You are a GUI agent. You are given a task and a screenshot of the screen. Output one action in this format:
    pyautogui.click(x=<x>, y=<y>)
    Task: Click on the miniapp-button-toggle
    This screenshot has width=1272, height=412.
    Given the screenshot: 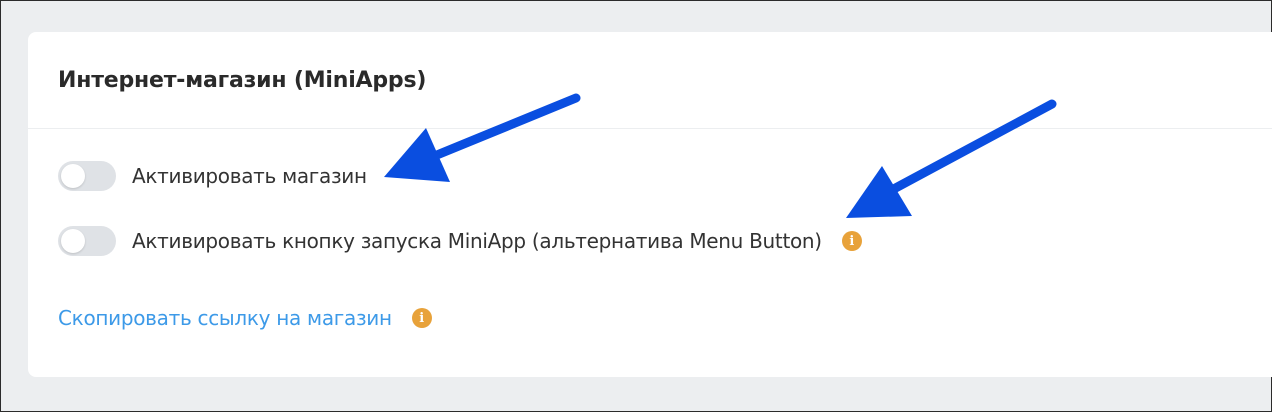 What is the action you would take?
    pyautogui.click(x=87, y=241)
    